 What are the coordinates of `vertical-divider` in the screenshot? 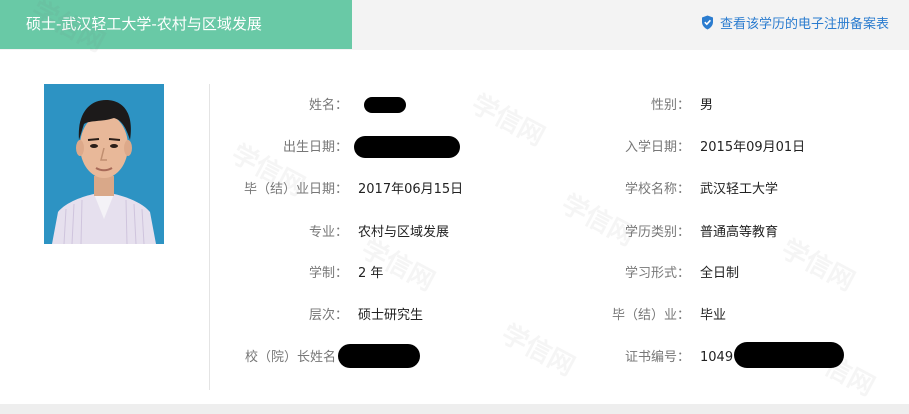 It's located at (209, 237).